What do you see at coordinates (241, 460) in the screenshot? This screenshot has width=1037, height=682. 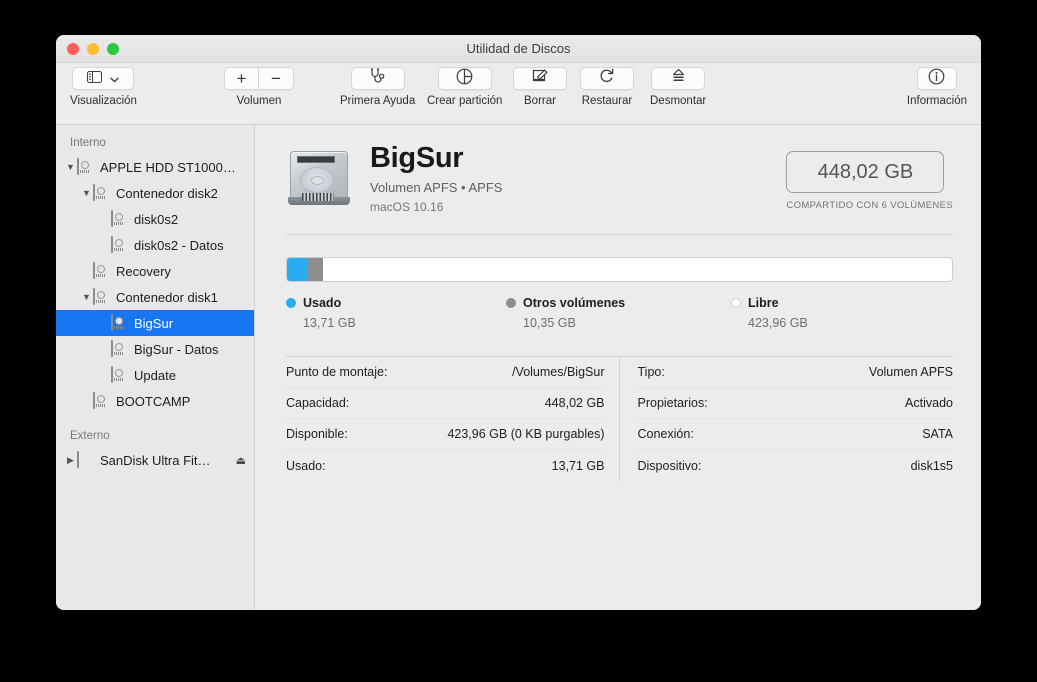 I see `eject-icon: ⏏` at bounding box center [241, 460].